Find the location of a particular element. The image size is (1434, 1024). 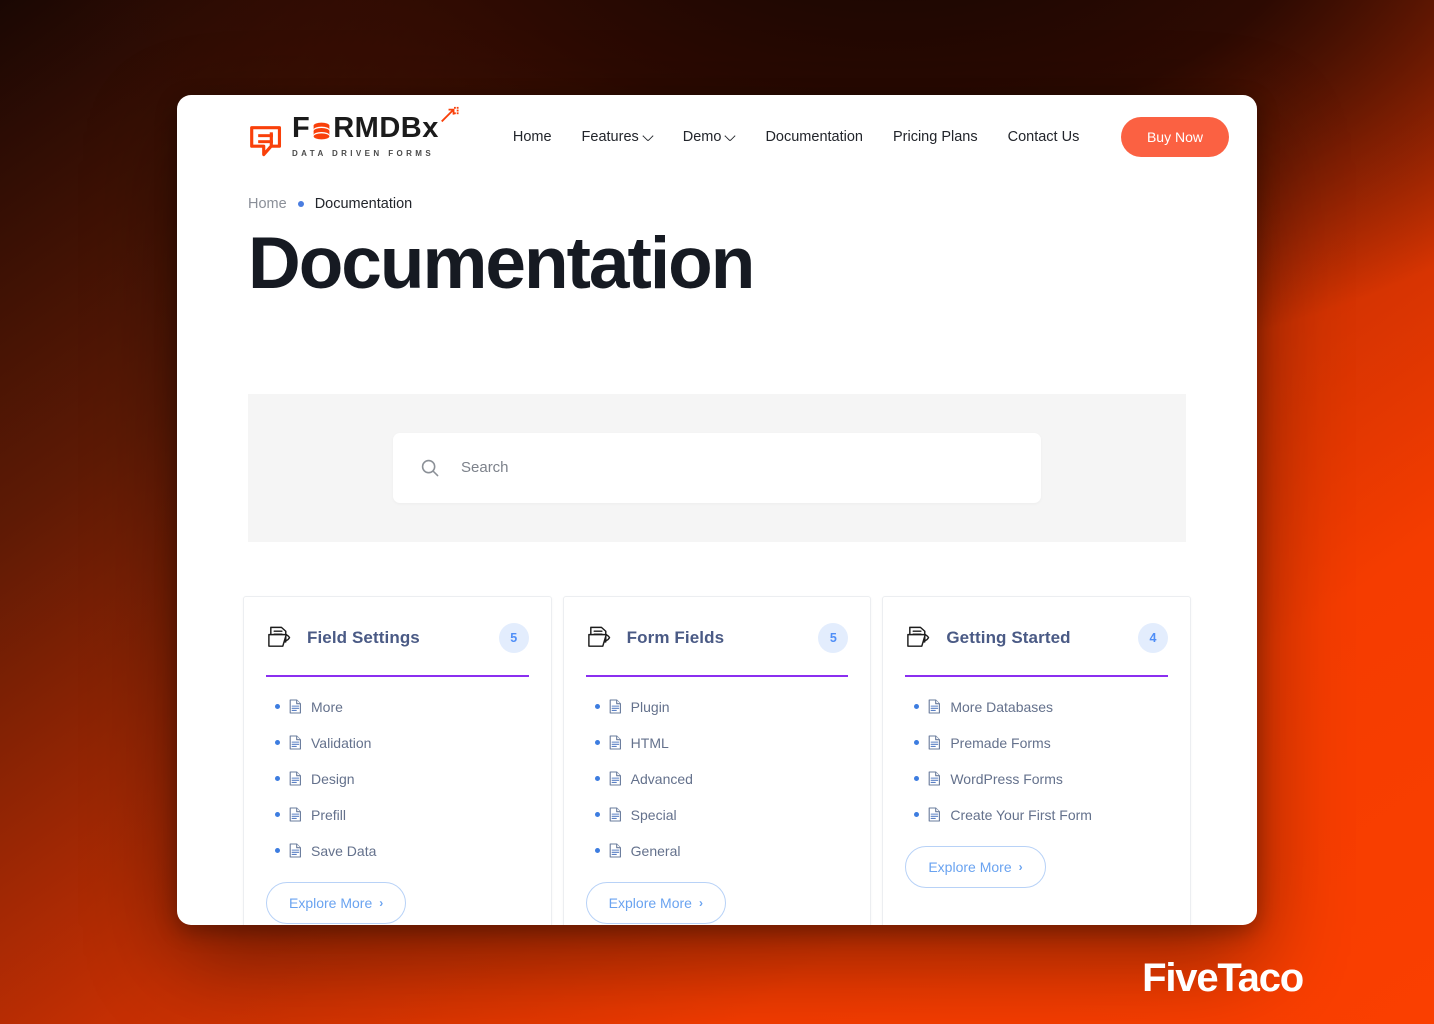

list-item-label: WordPress Forms is located at coordinates (1006, 778).